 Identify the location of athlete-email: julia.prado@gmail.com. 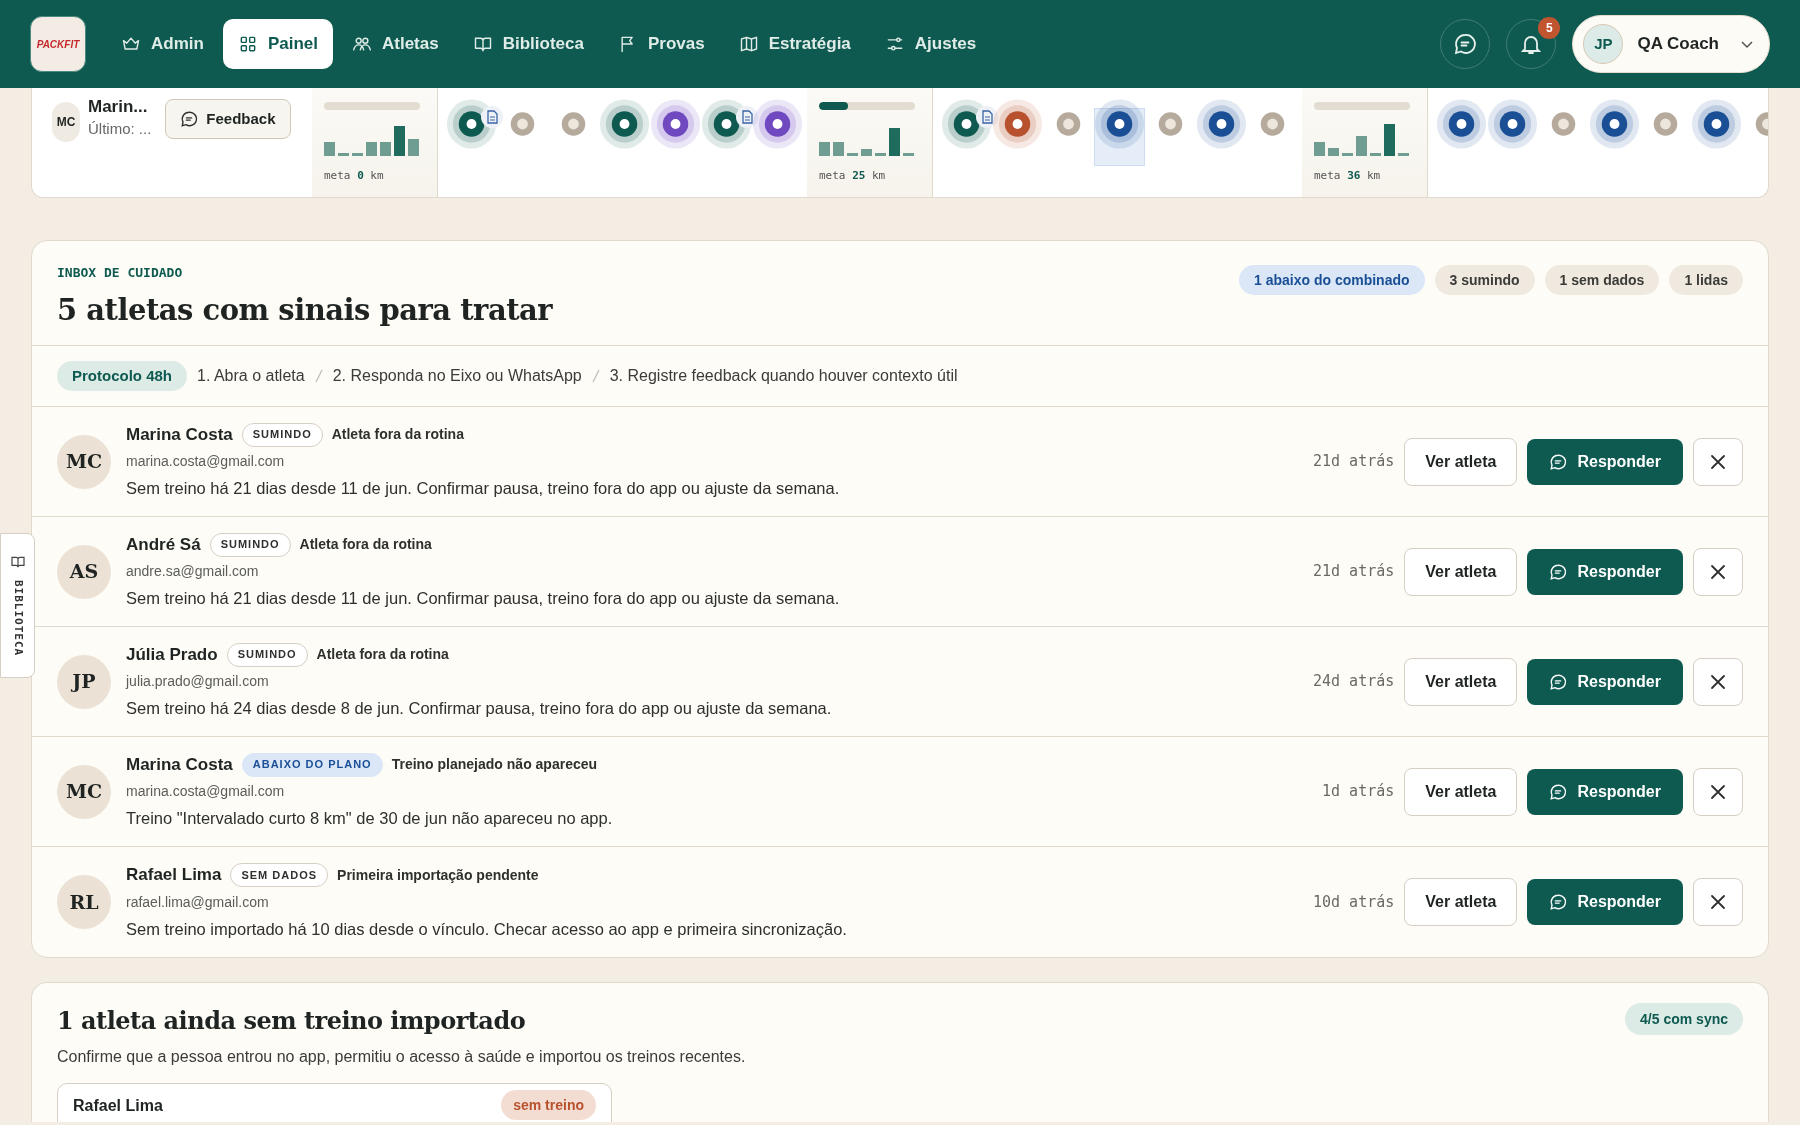
(198, 682).